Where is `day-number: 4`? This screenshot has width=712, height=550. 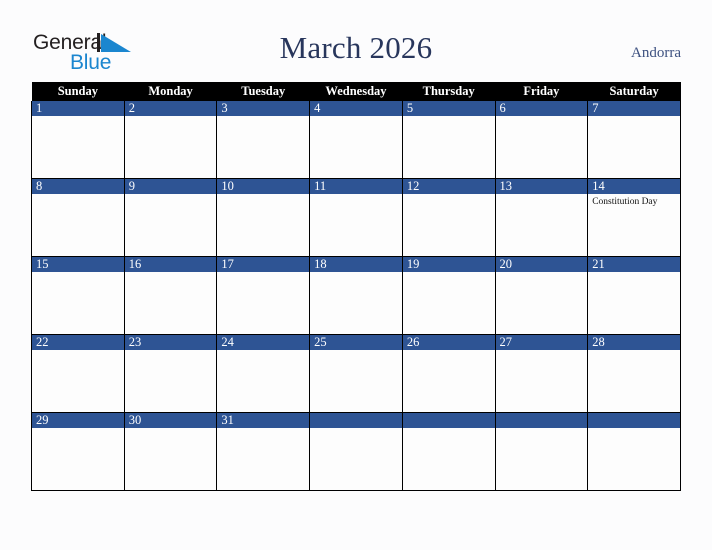 day-number: 4 is located at coordinates (356, 108).